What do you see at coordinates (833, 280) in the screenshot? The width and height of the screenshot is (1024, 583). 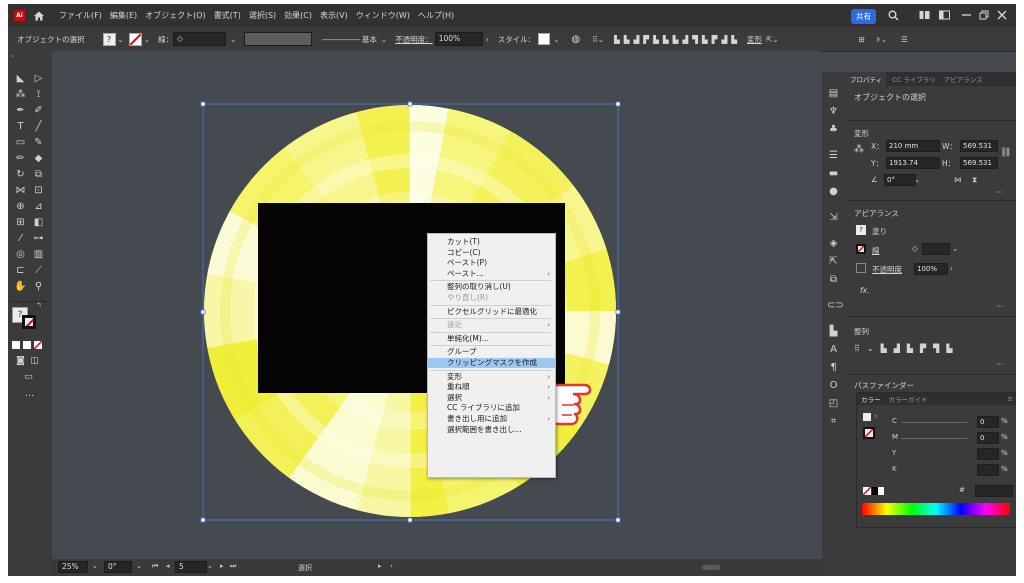 I see `artboards-panel-icon: ⧉` at bounding box center [833, 280].